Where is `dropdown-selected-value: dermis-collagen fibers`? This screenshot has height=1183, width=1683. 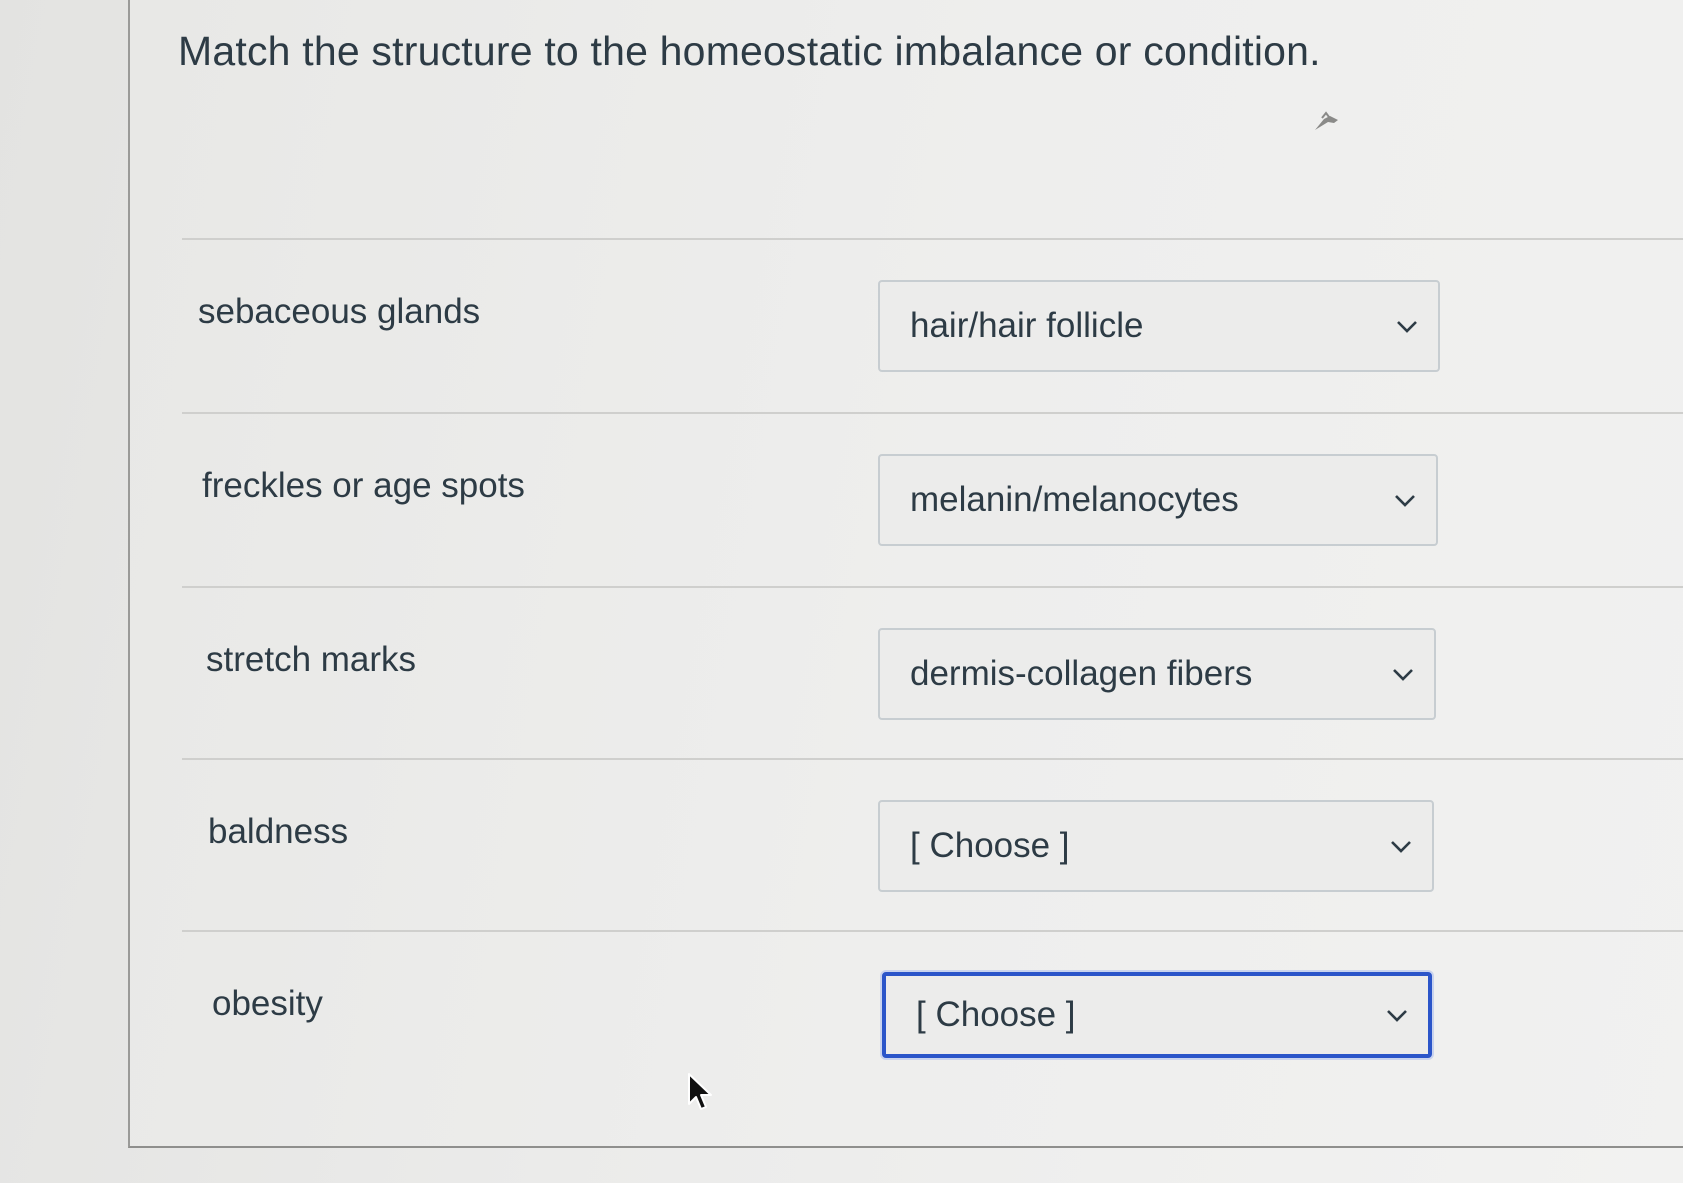 dropdown-selected-value: dermis-collagen fibers is located at coordinates (1081, 673).